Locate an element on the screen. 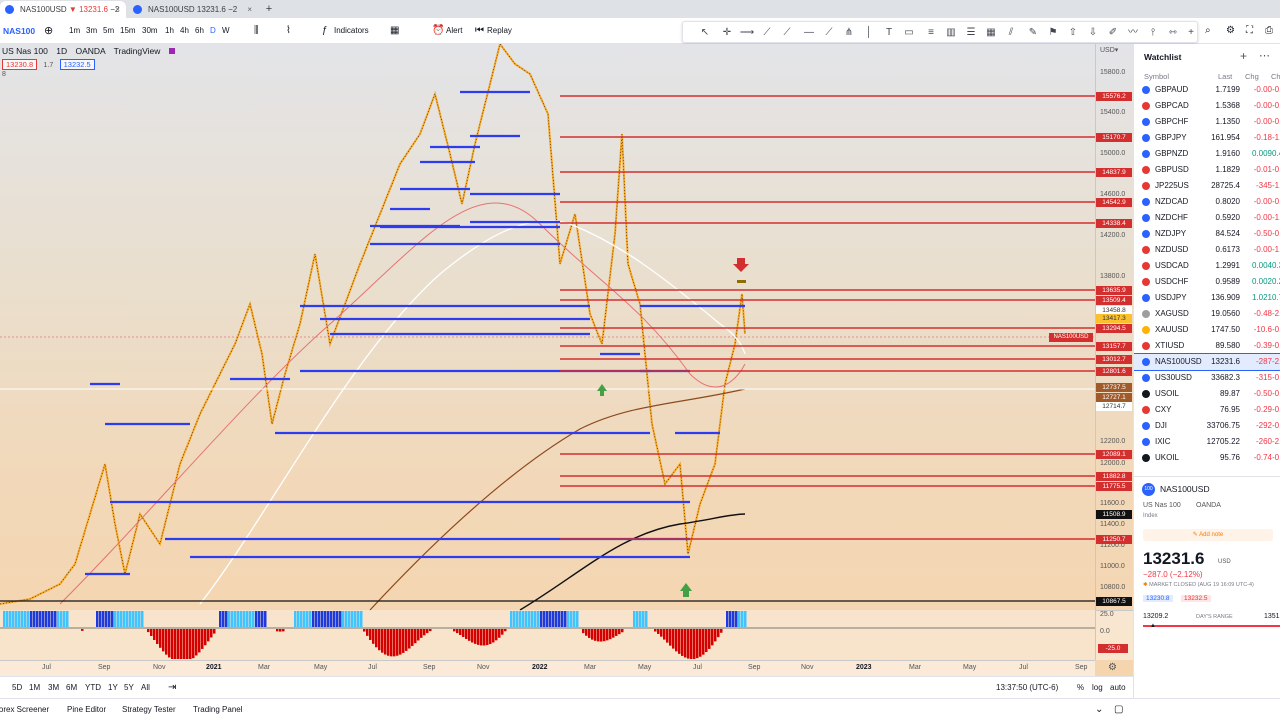 The height and width of the screenshot is (721, 1280). tab-trading-panel: Trading Panel is located at coordinates (218, 710).